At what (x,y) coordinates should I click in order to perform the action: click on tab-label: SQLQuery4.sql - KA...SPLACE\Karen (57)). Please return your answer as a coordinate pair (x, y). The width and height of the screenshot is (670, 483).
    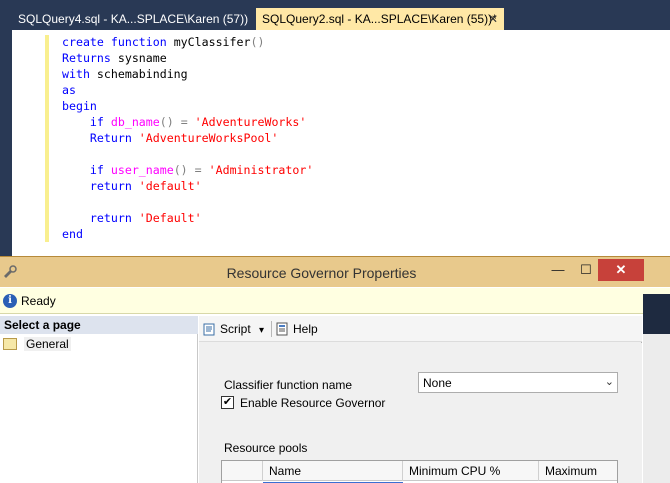
    Looking at the image, I should click on (133, 19).